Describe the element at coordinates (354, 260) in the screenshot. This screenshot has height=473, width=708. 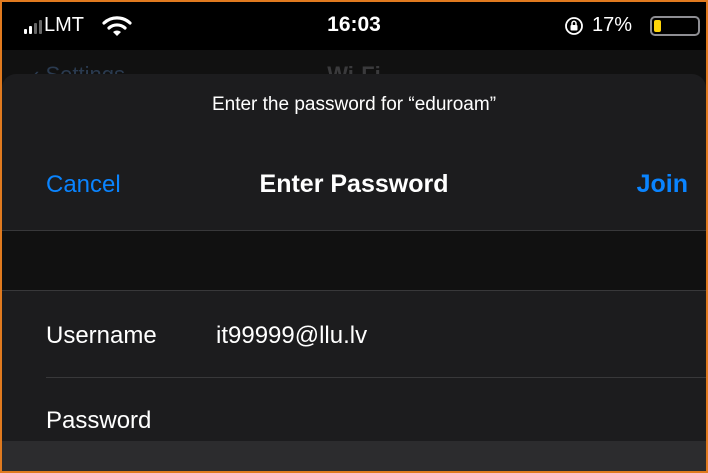
I see `section-spacer` at that location.